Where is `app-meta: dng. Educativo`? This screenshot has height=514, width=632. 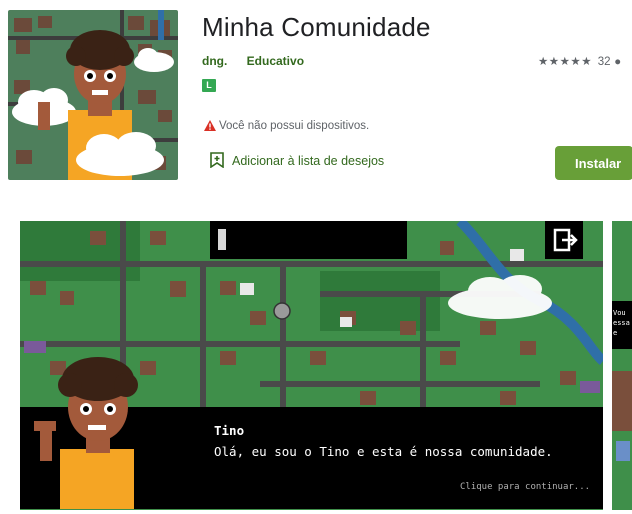
app-meta: dng. Educativo is located at coordinates (261, 61).